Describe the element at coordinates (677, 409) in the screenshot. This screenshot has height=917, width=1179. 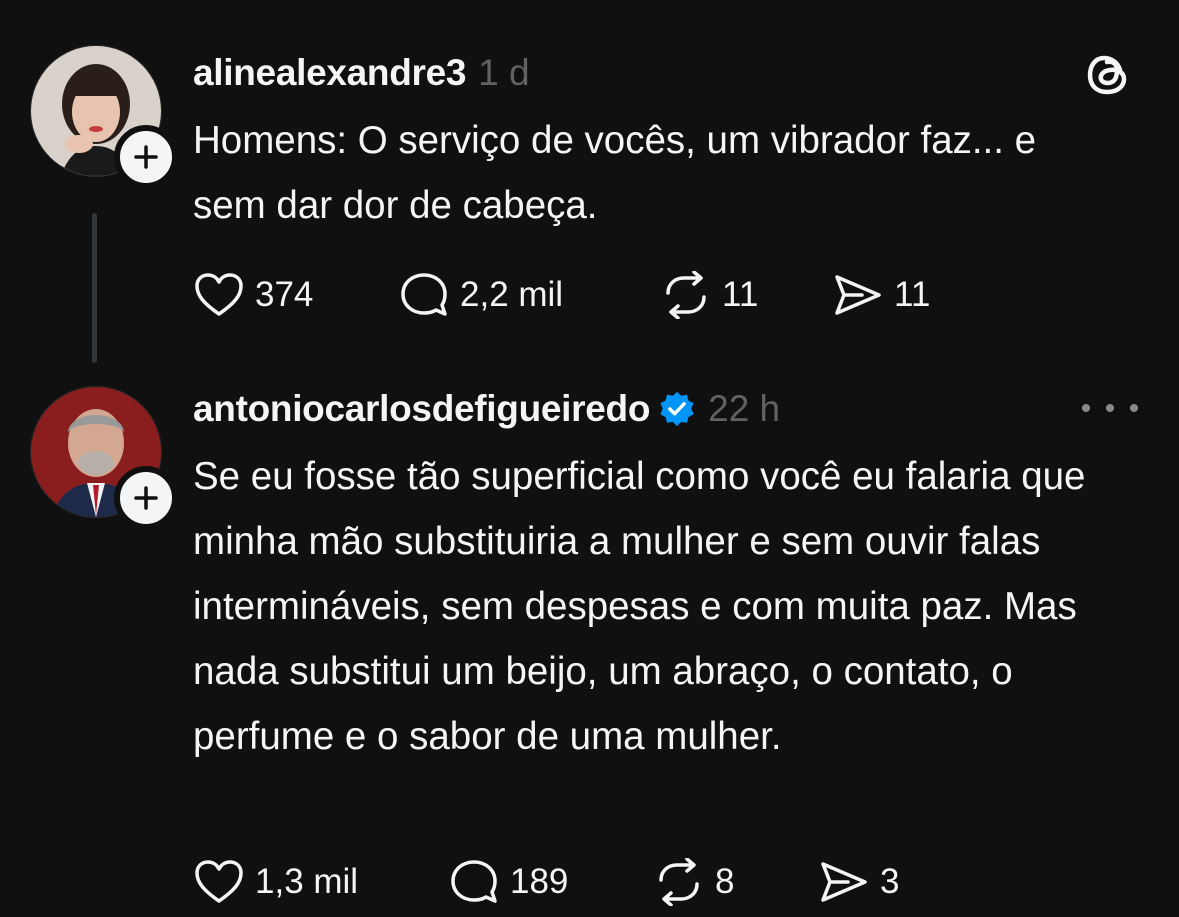
I see `verified-badge-icon` at that location.